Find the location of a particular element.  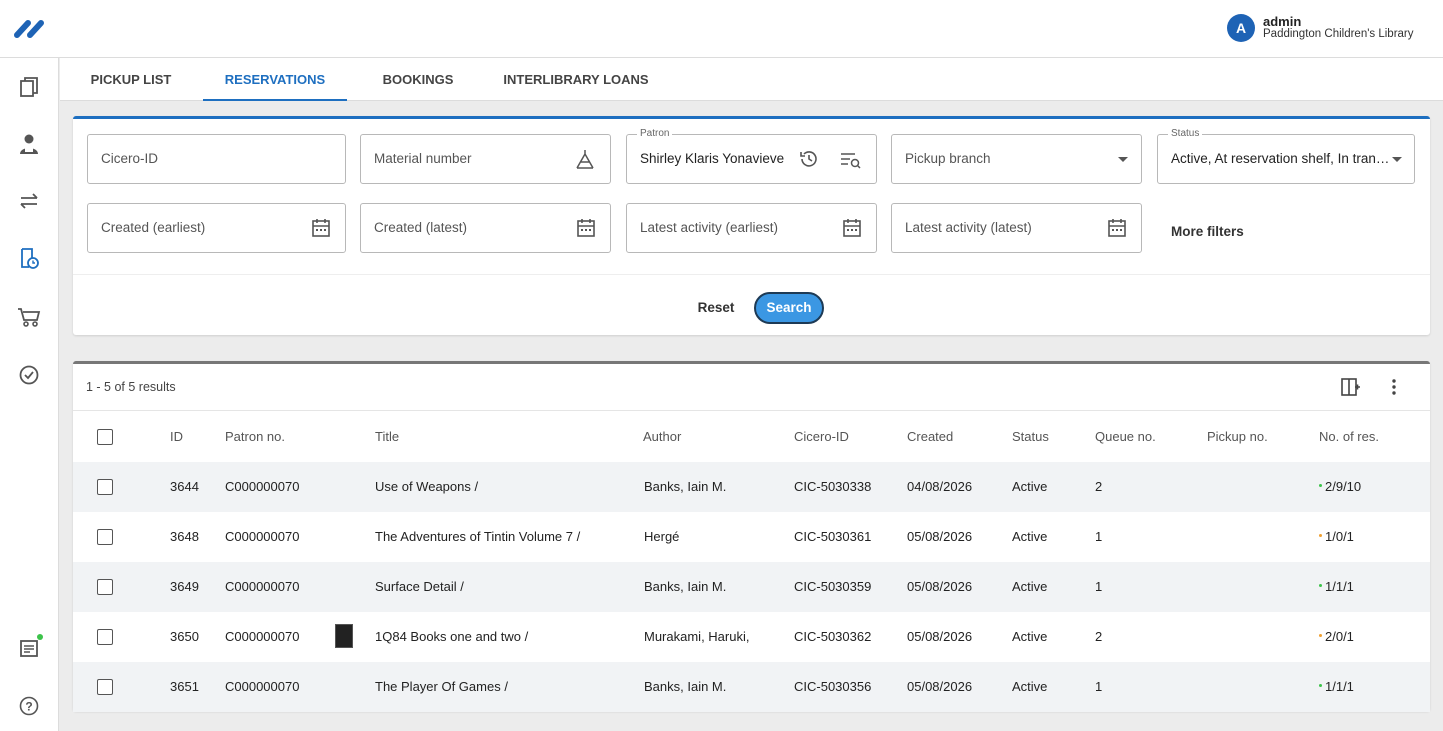

catalogue-icon is located at coordinates (29, 87).